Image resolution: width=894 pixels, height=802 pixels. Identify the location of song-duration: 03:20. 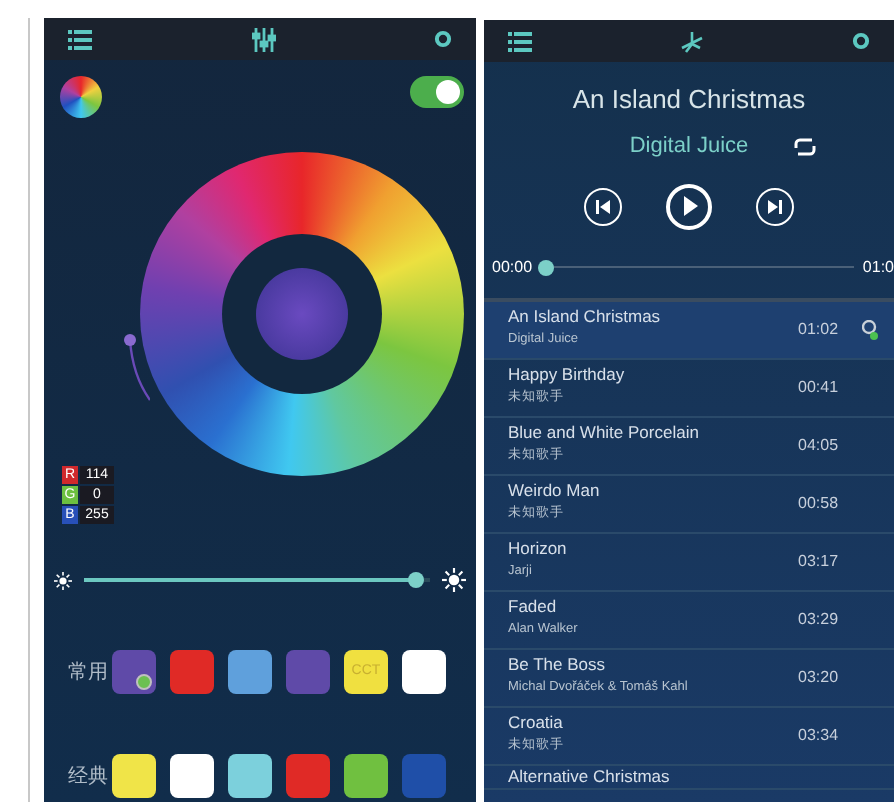
(819, 677).